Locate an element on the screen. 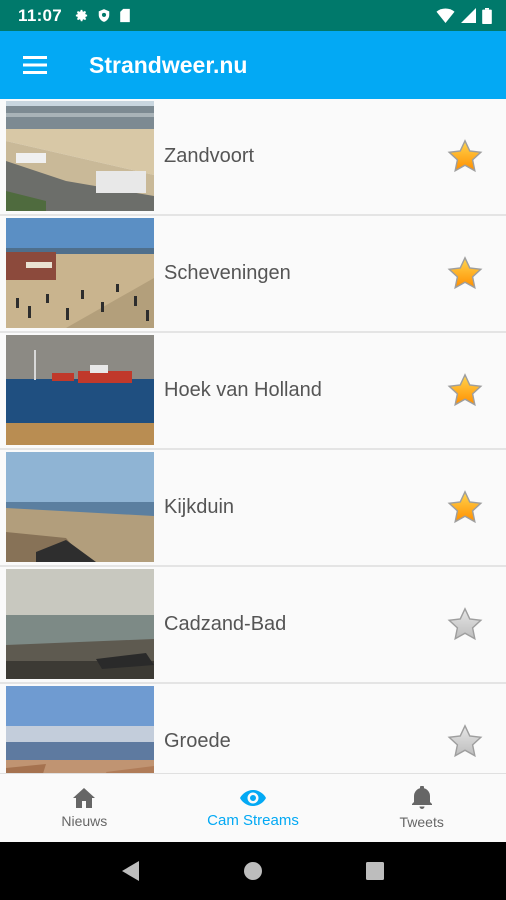 This screenshot has width=506, height=900. nav-item-cam-streams: Cam Streams is located at coordinates (253, 808).